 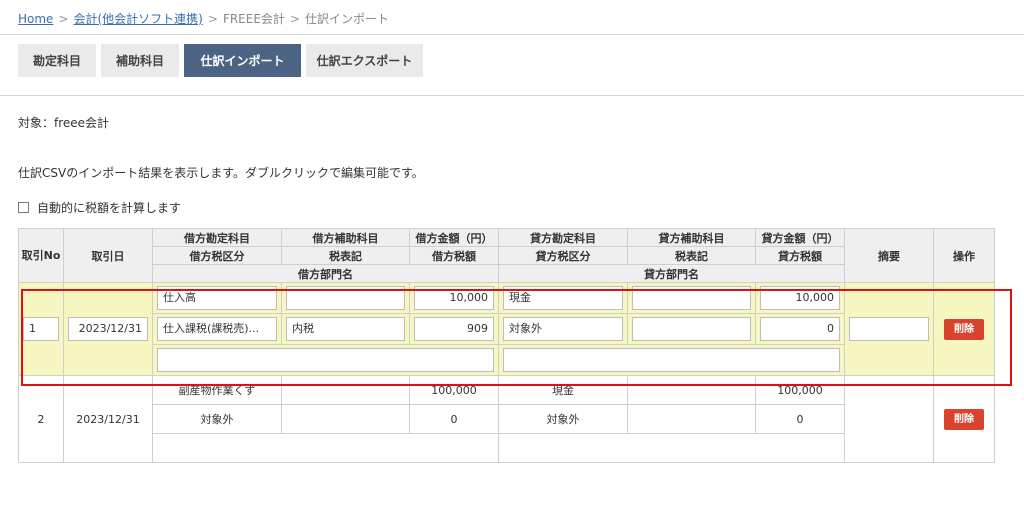 I want to click on credit-tax-class-input: 対象外, so click(x=563, y=329).